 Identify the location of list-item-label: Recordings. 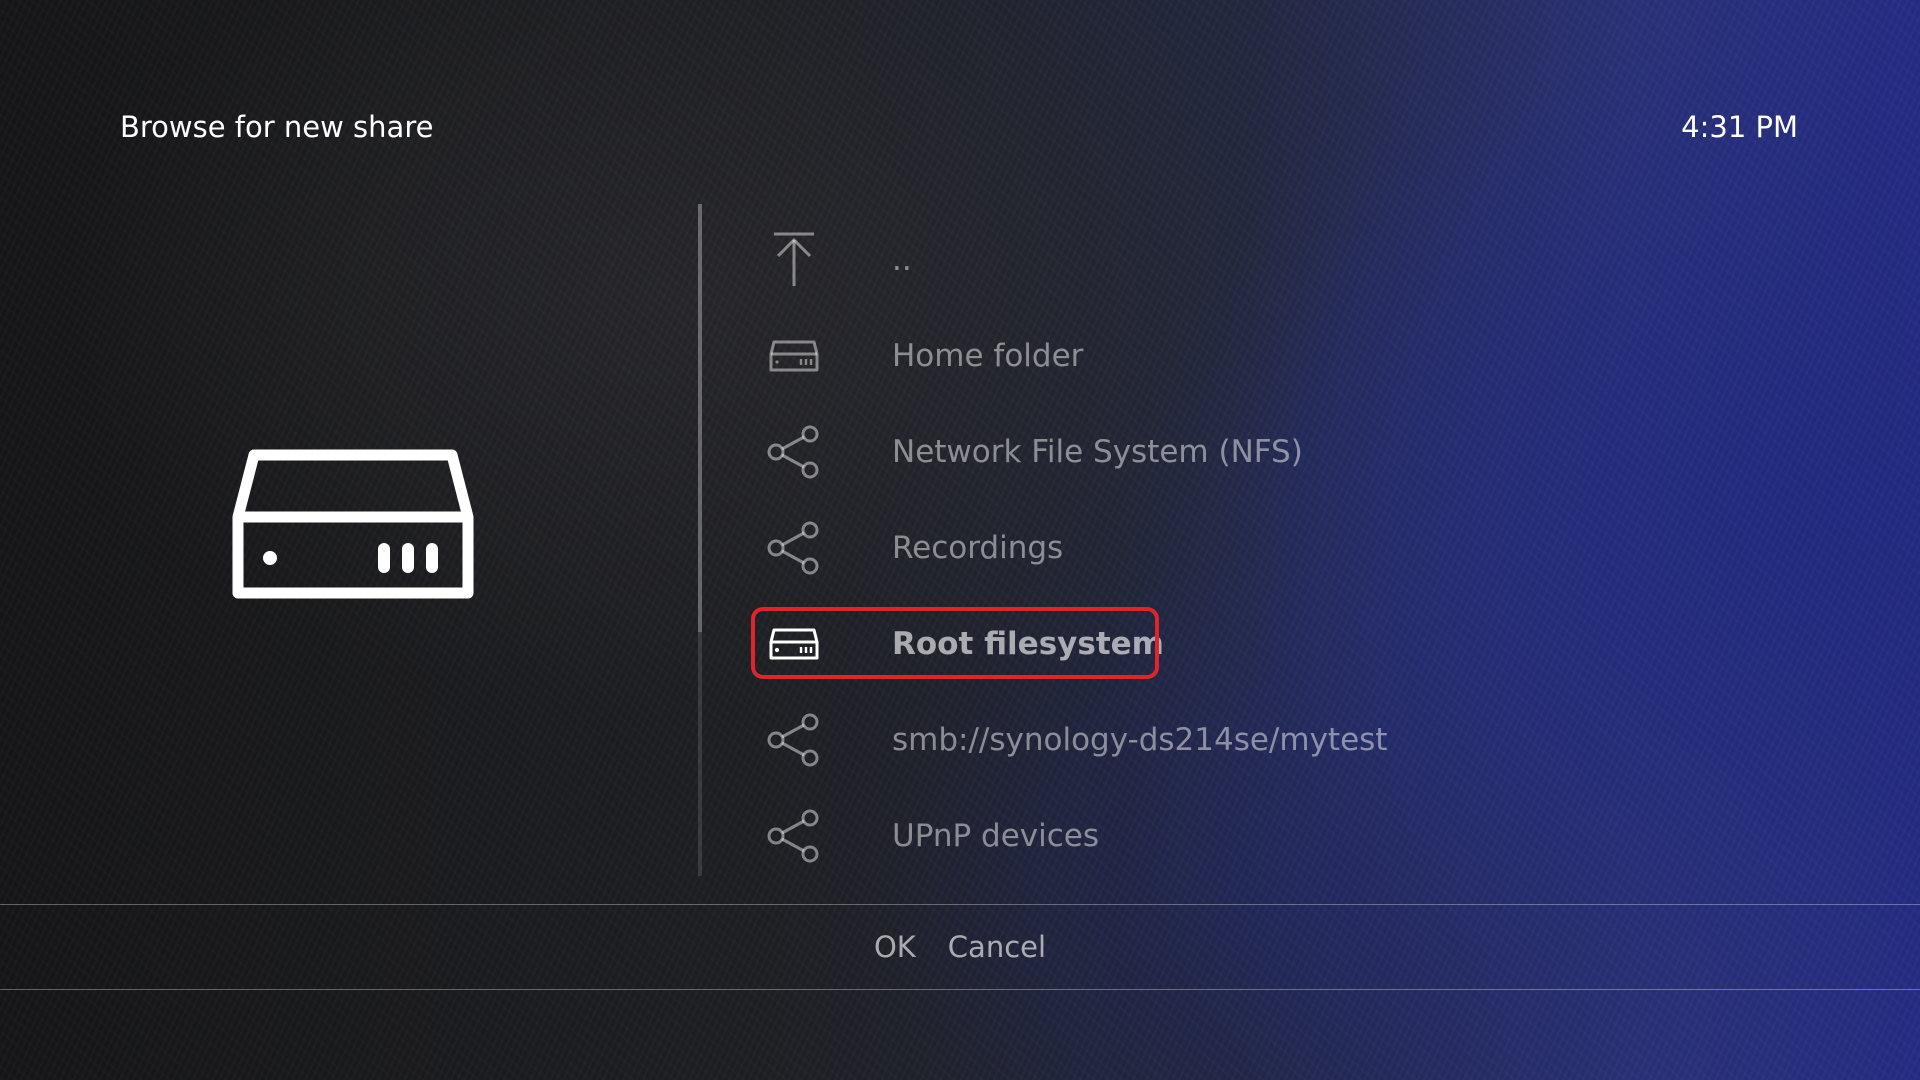
(978, 548).